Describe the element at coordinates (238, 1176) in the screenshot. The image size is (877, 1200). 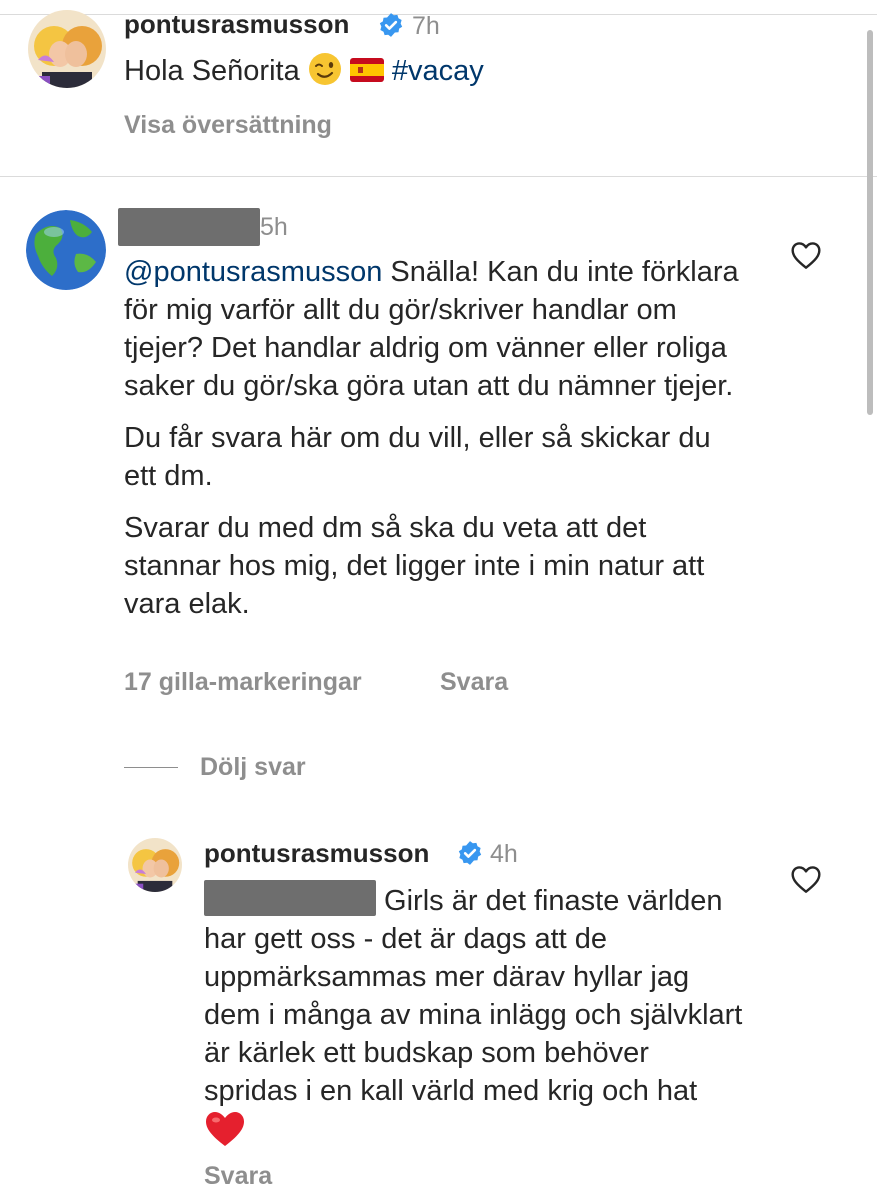
I see `reply-reply-button: Svara` at that location.